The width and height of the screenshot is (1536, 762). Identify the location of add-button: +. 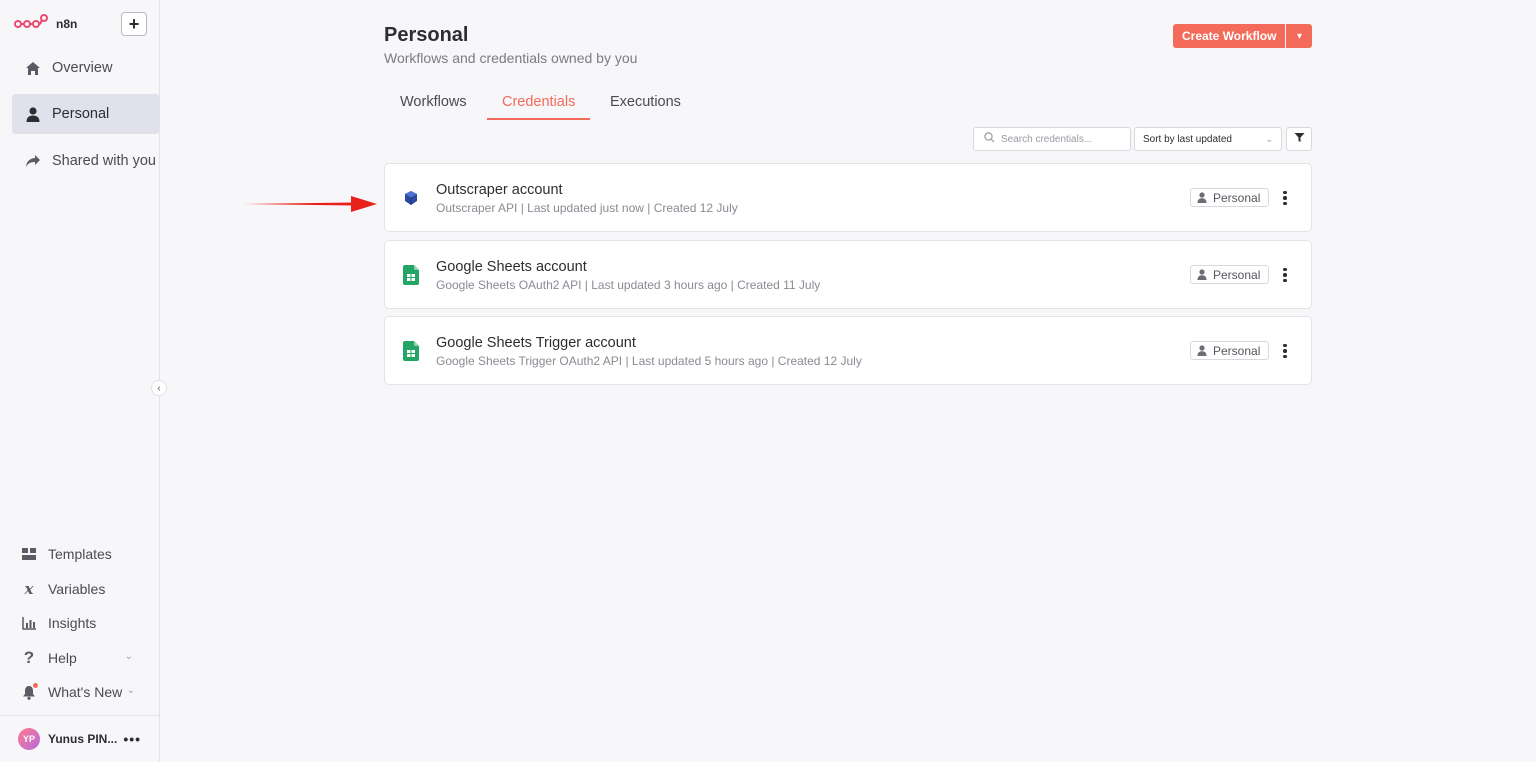
(134, 24).